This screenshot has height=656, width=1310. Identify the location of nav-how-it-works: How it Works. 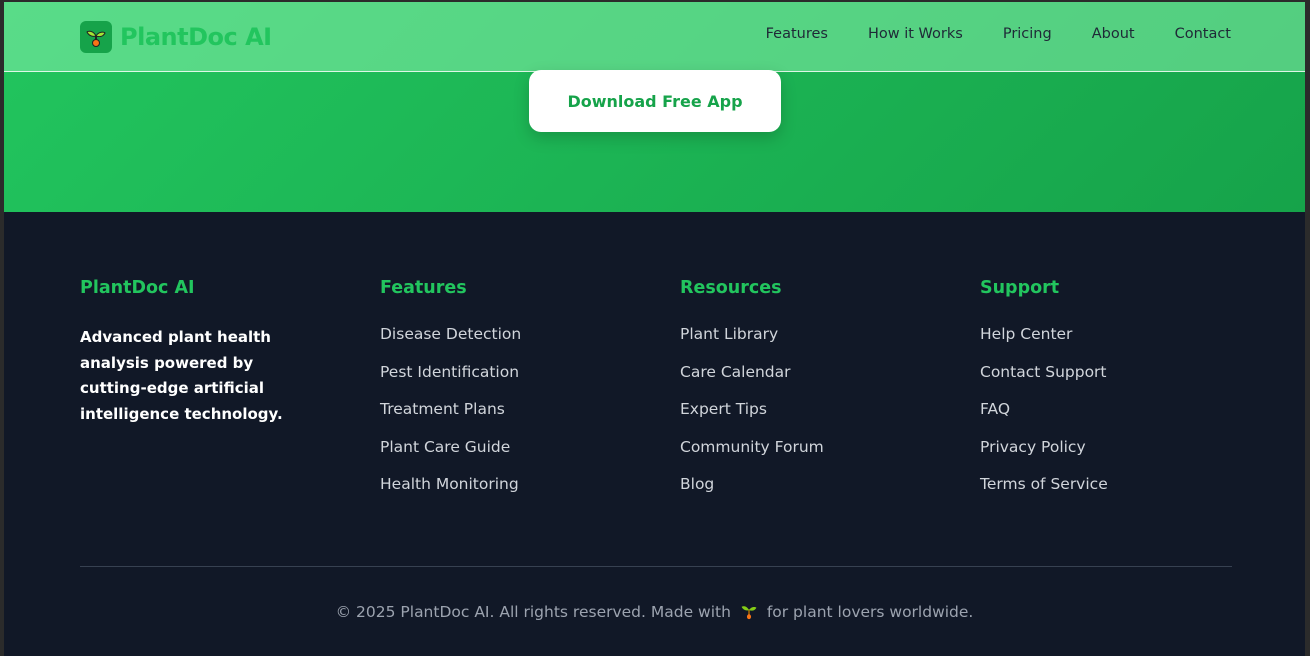
(915, 34).